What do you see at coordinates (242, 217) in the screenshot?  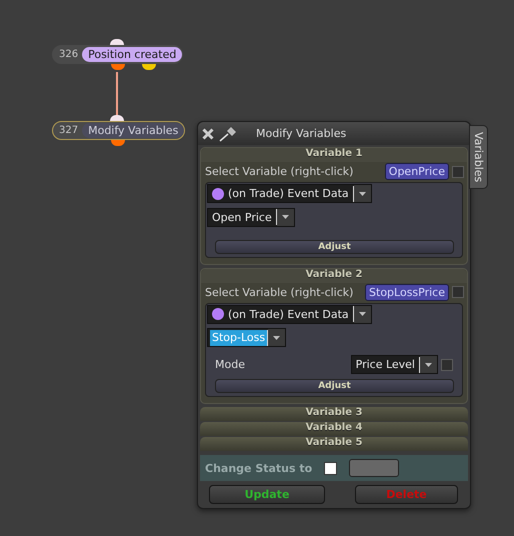 I see `dropdown-value: Open Price` at bounding box center [242, 217].